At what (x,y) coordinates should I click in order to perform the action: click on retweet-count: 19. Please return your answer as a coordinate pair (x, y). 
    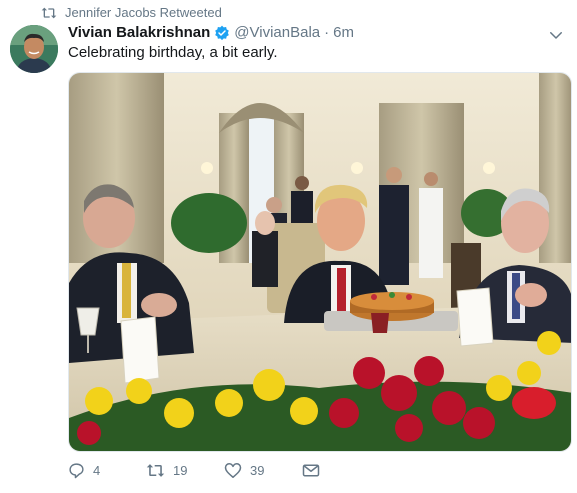
    Looking at the image, I should click on (180, 470).